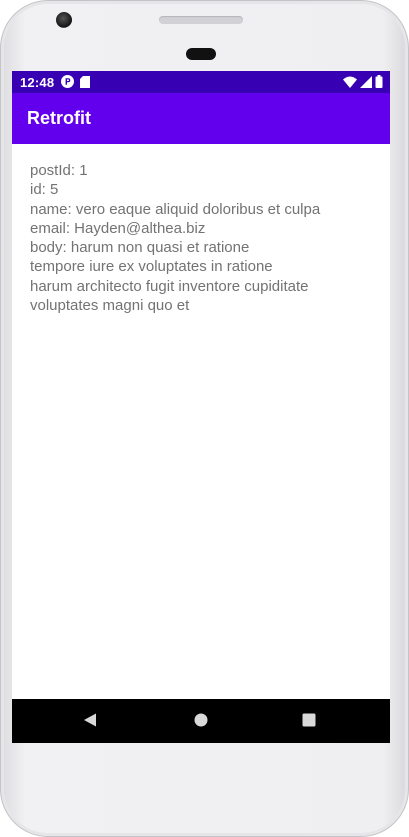  I want to click on app-title: Retrofit, so click(59, 118).